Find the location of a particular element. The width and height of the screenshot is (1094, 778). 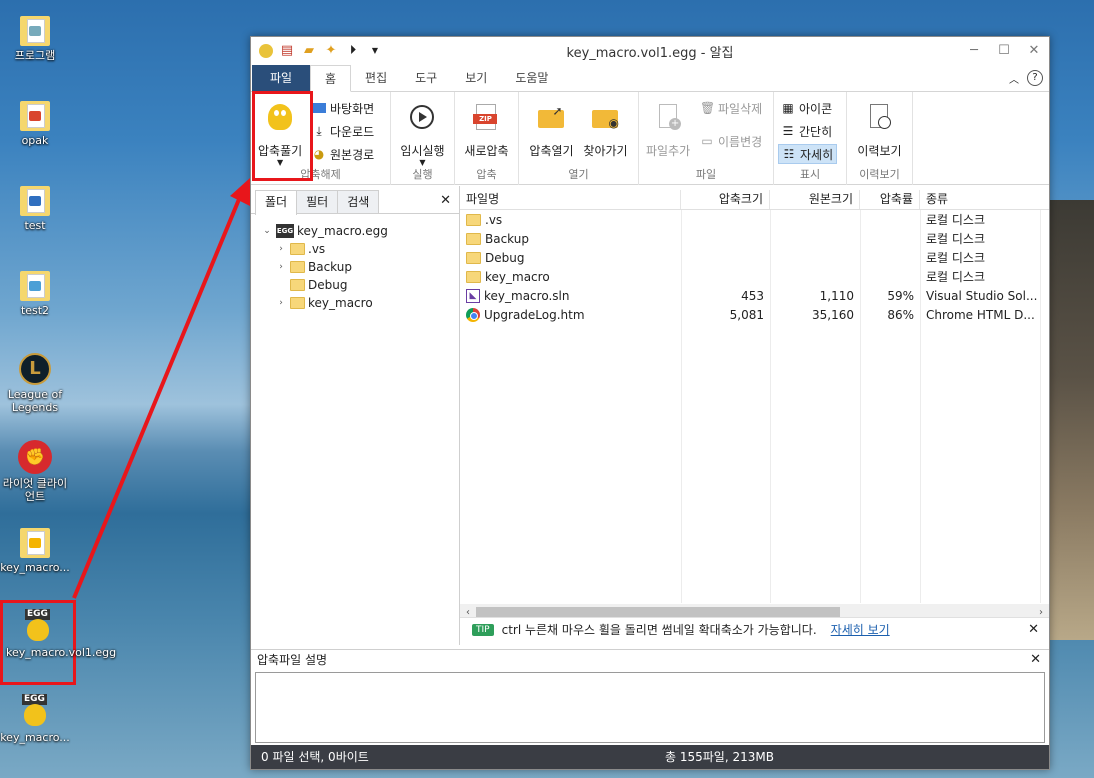

original-path-icon: ◕ is located at coordinates (319, 154).